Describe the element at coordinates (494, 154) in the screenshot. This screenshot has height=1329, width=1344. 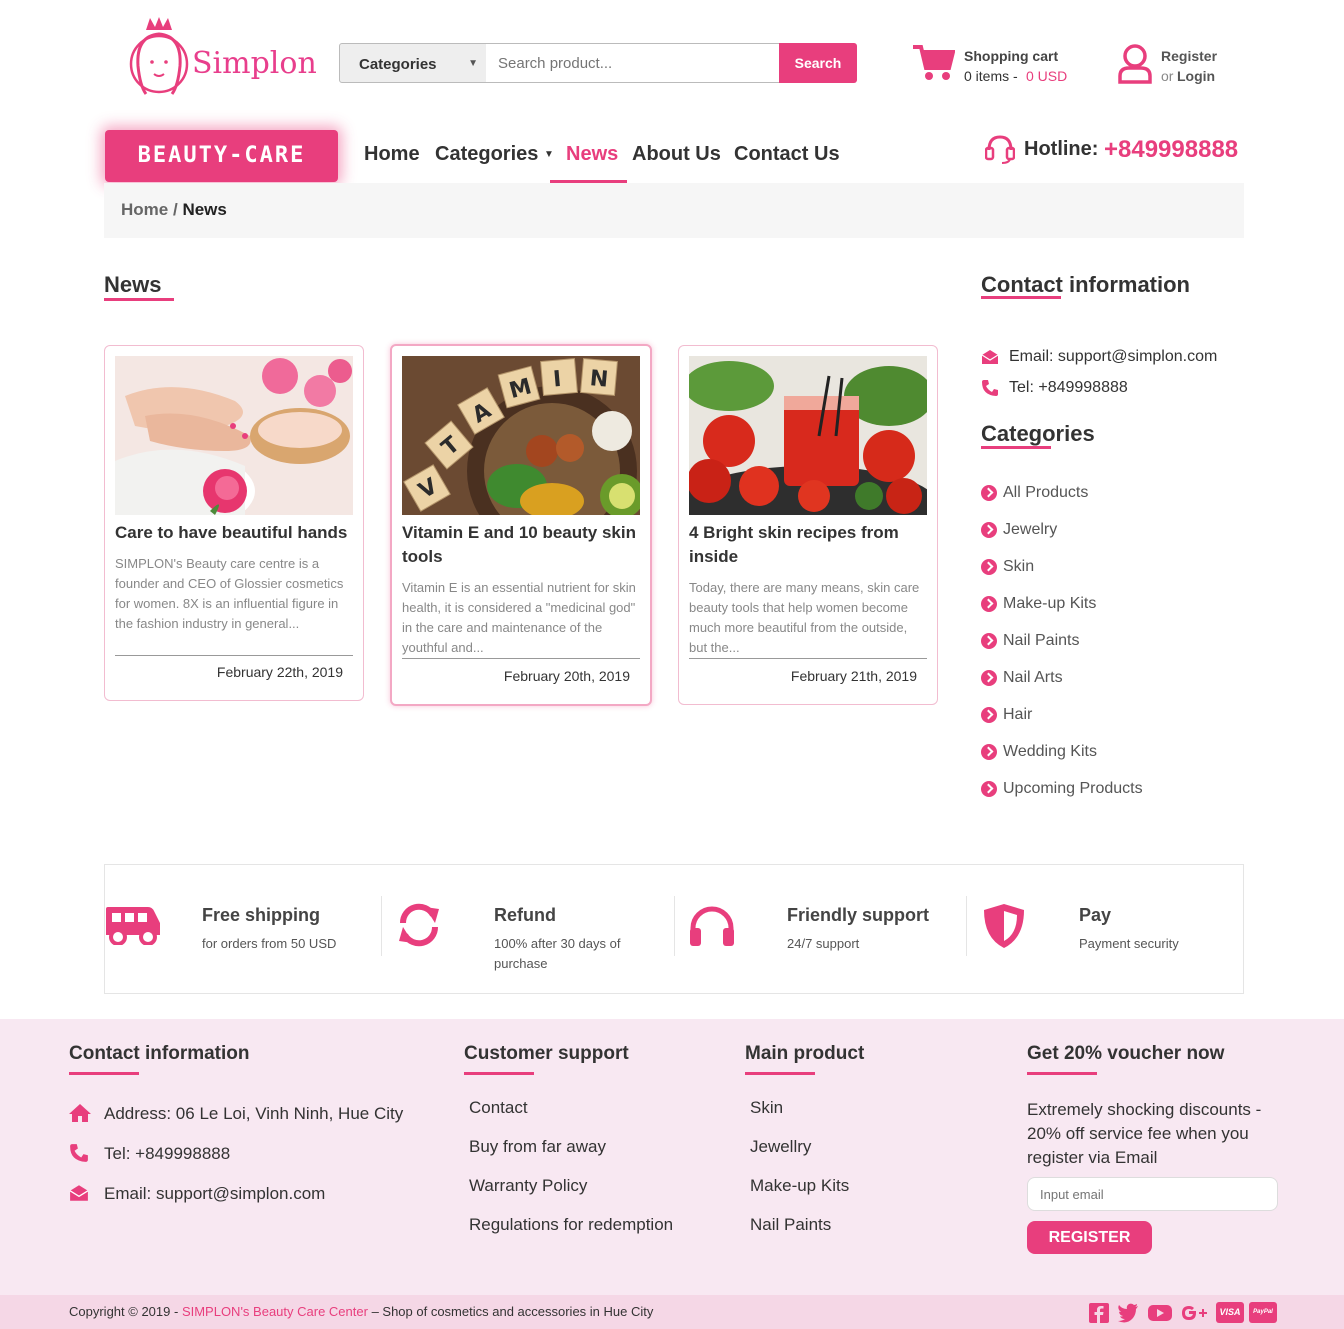
I see `nav-categories: Categories ▼` at that location.